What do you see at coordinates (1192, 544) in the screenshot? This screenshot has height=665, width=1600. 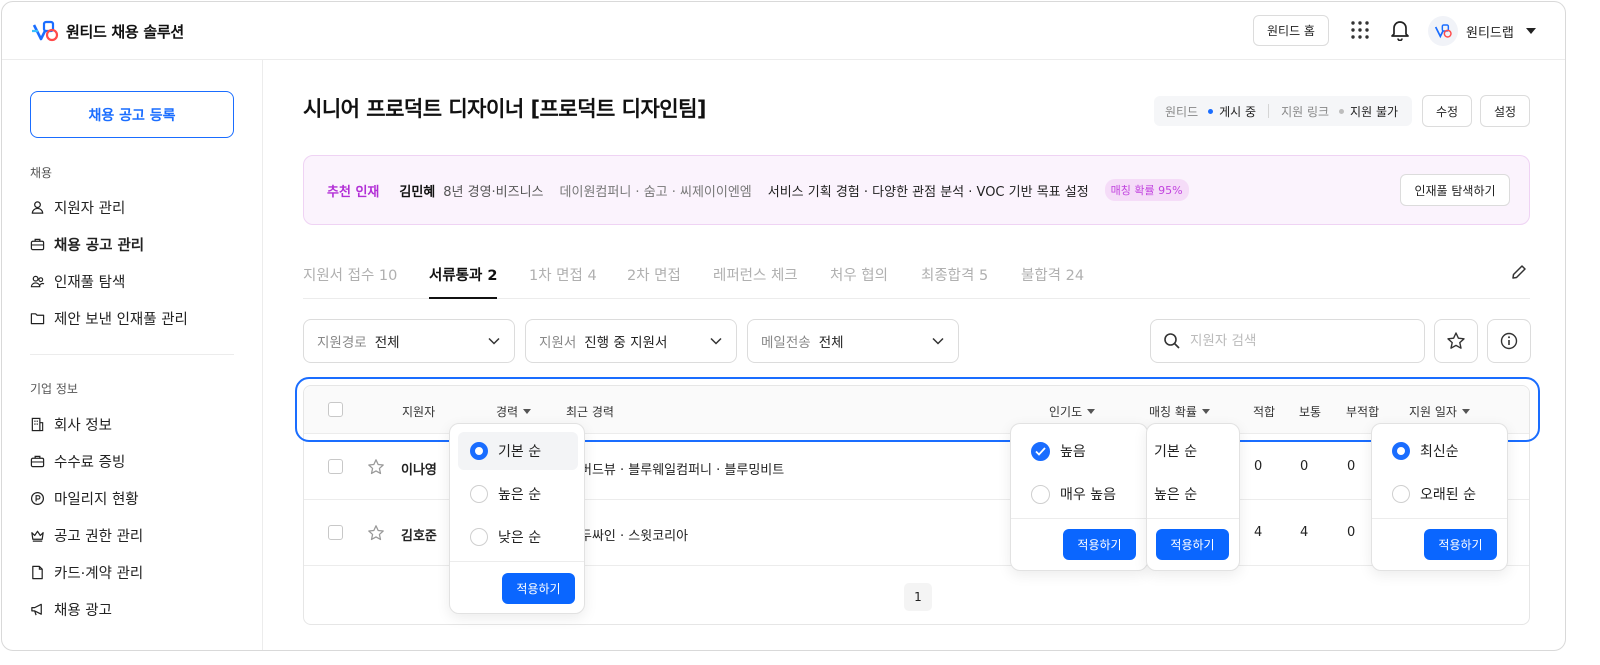 I see `matching-apply-button: 적용하기` at bounding box center [1192, 544].